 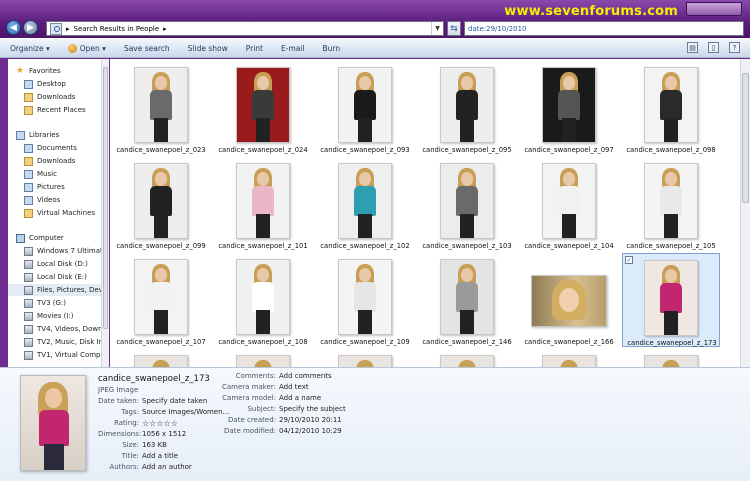 I want to click on nav-drive: TV1, Virtual Compu, so click(x=64, y=355).